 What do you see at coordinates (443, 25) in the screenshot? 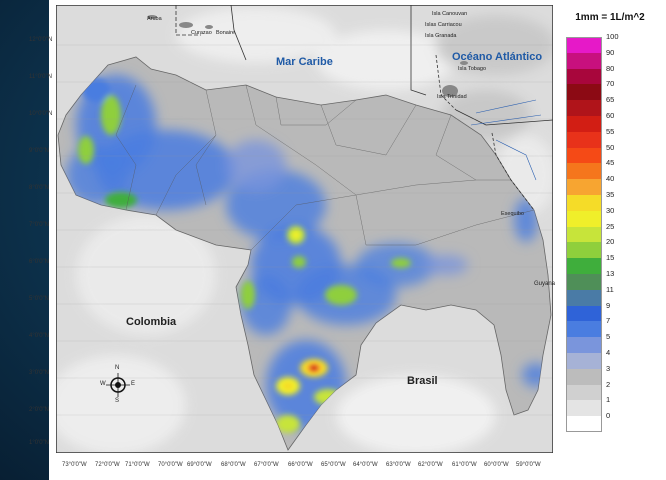
I see `label-islas-carriacou: Islas Carriacou` at bounding box center [443, 25].